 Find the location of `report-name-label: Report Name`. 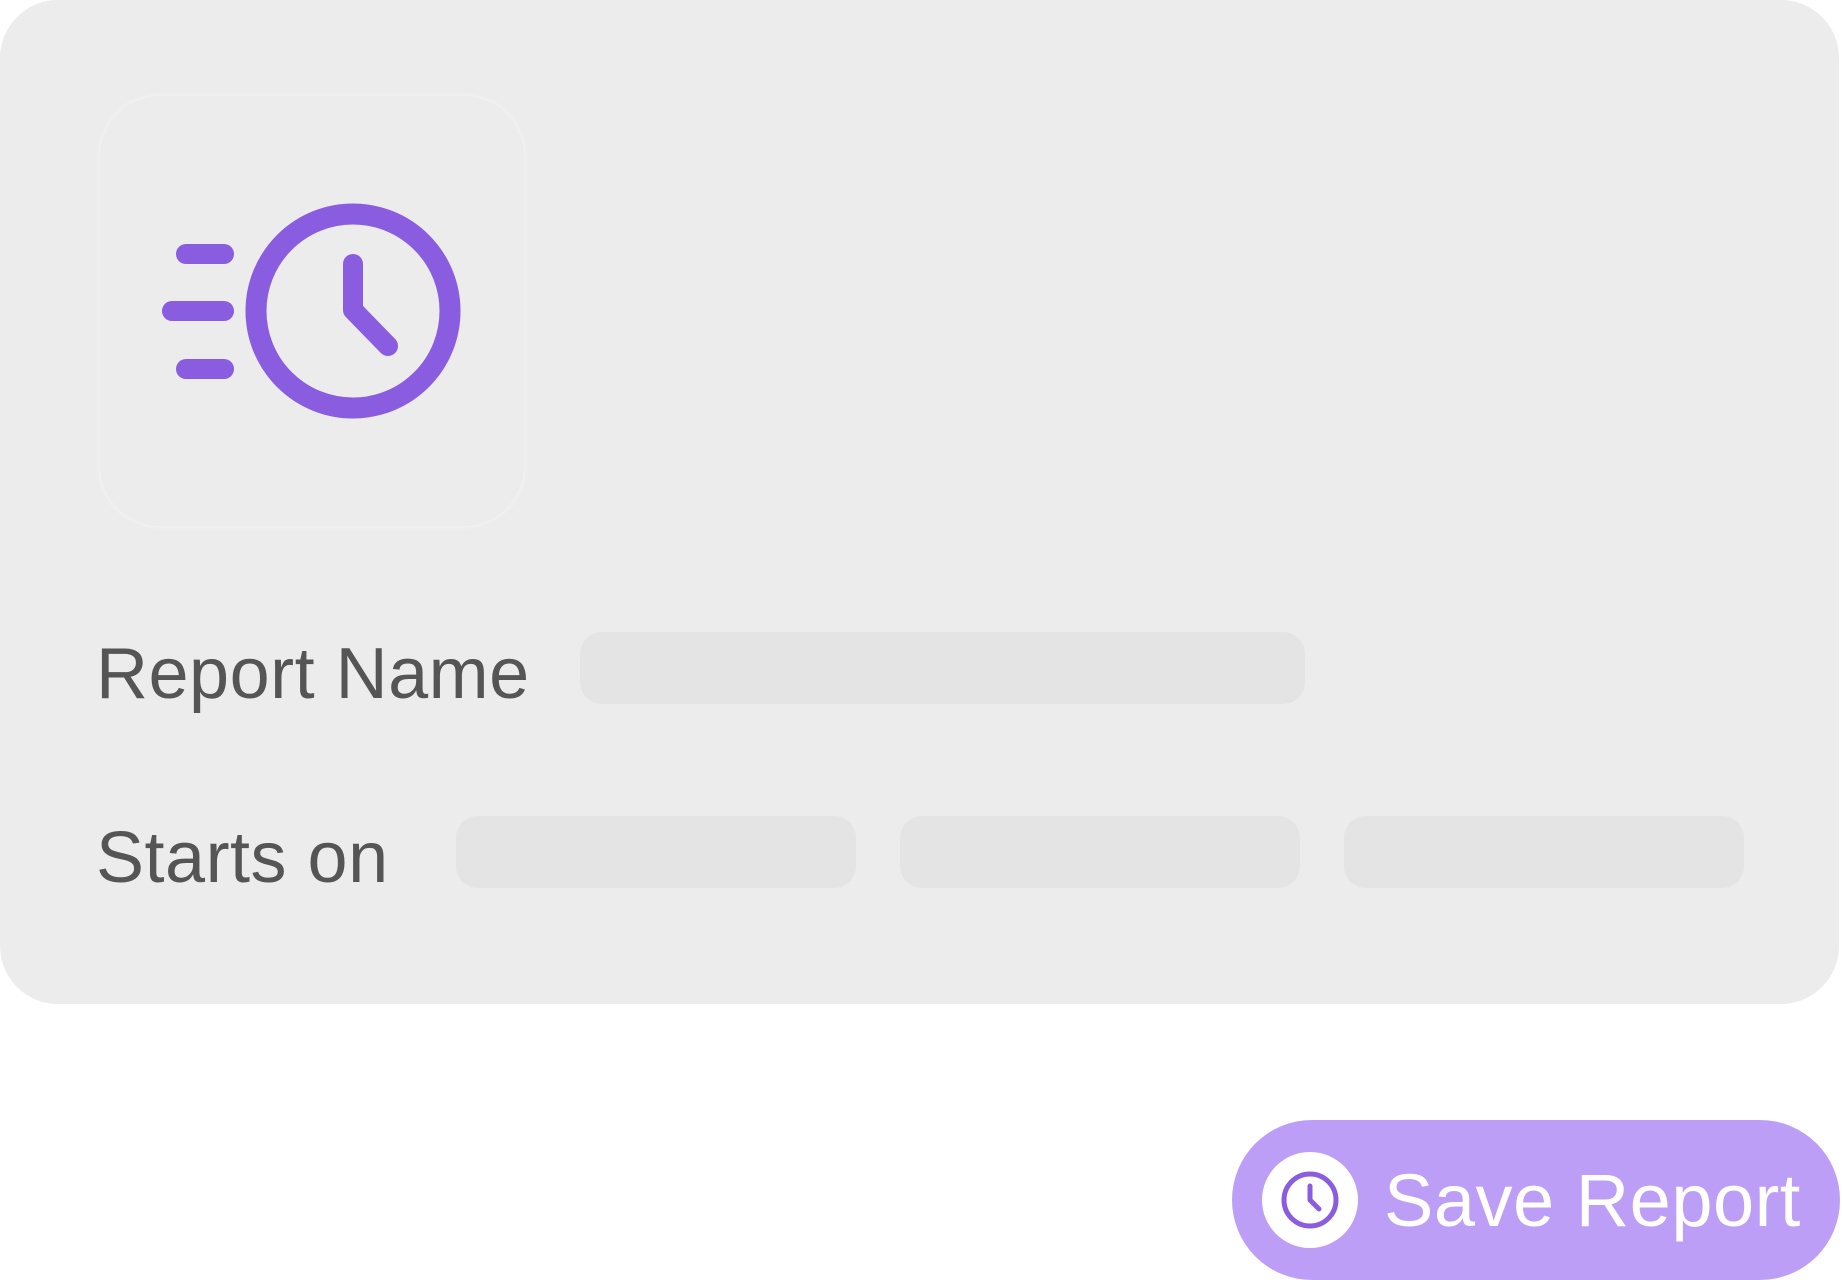

report-name-label: Report Name is located at coordinates (313, 674).